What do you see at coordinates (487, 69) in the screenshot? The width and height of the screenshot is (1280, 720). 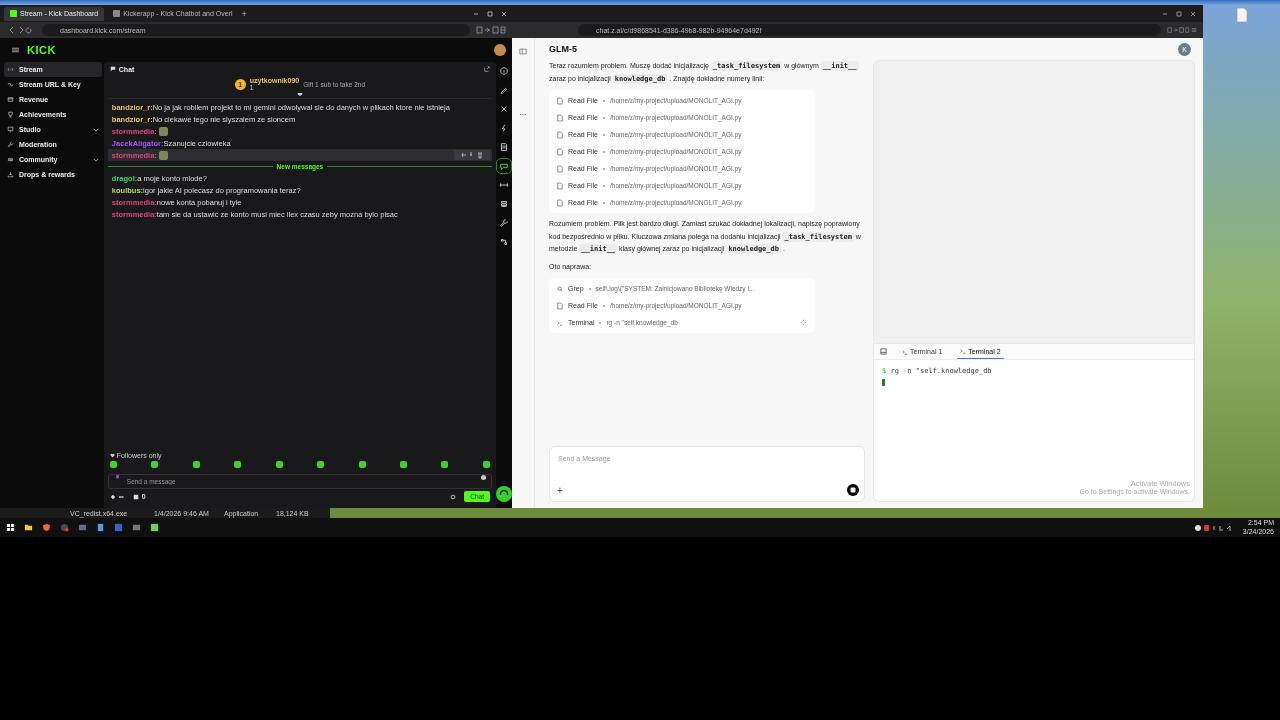 I see `popout-icon` at bounding box center [487, 69].